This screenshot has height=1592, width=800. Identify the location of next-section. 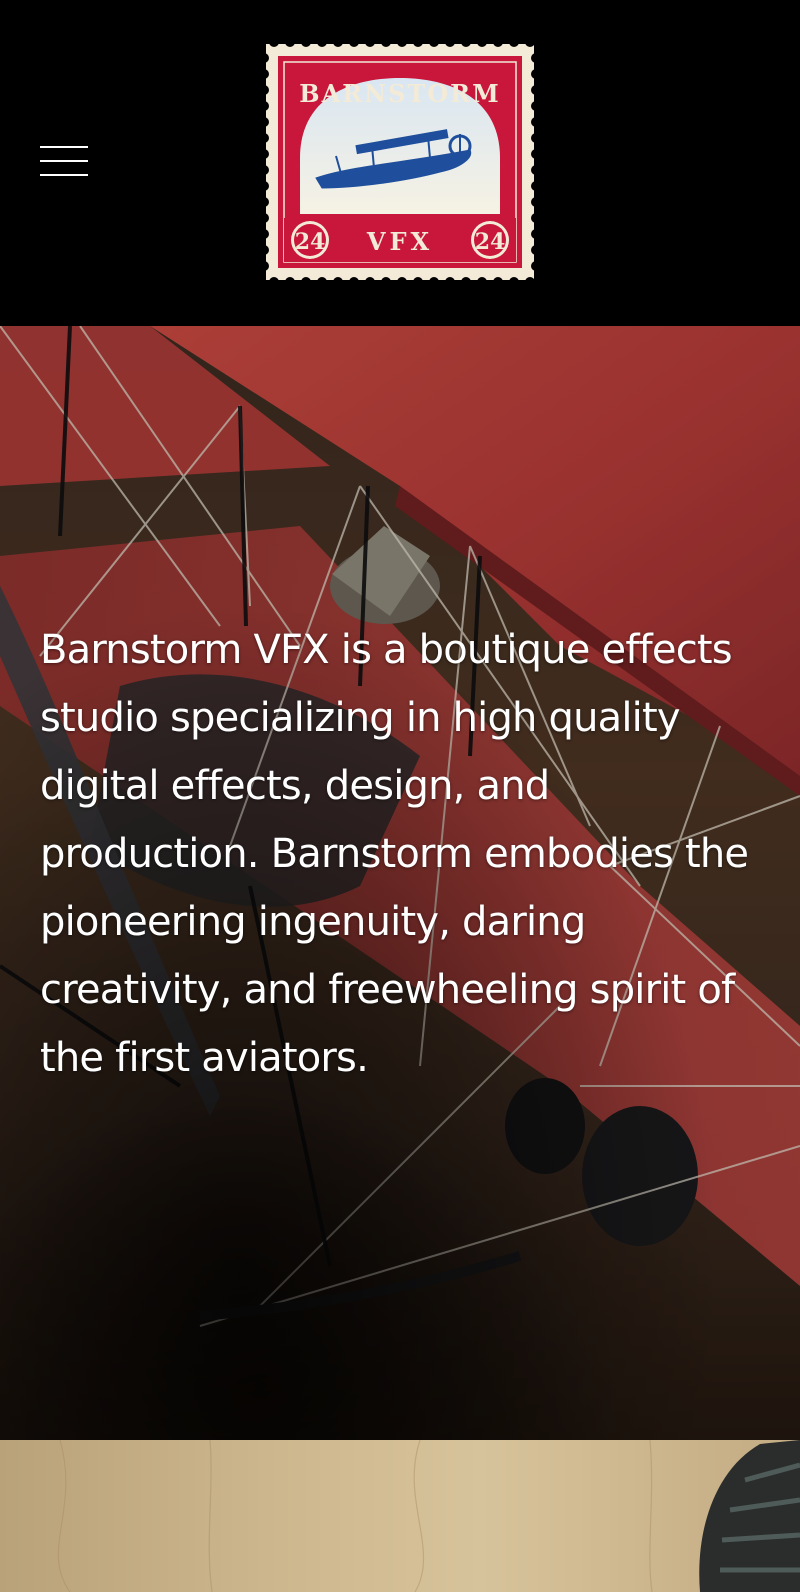
(400, 1516).